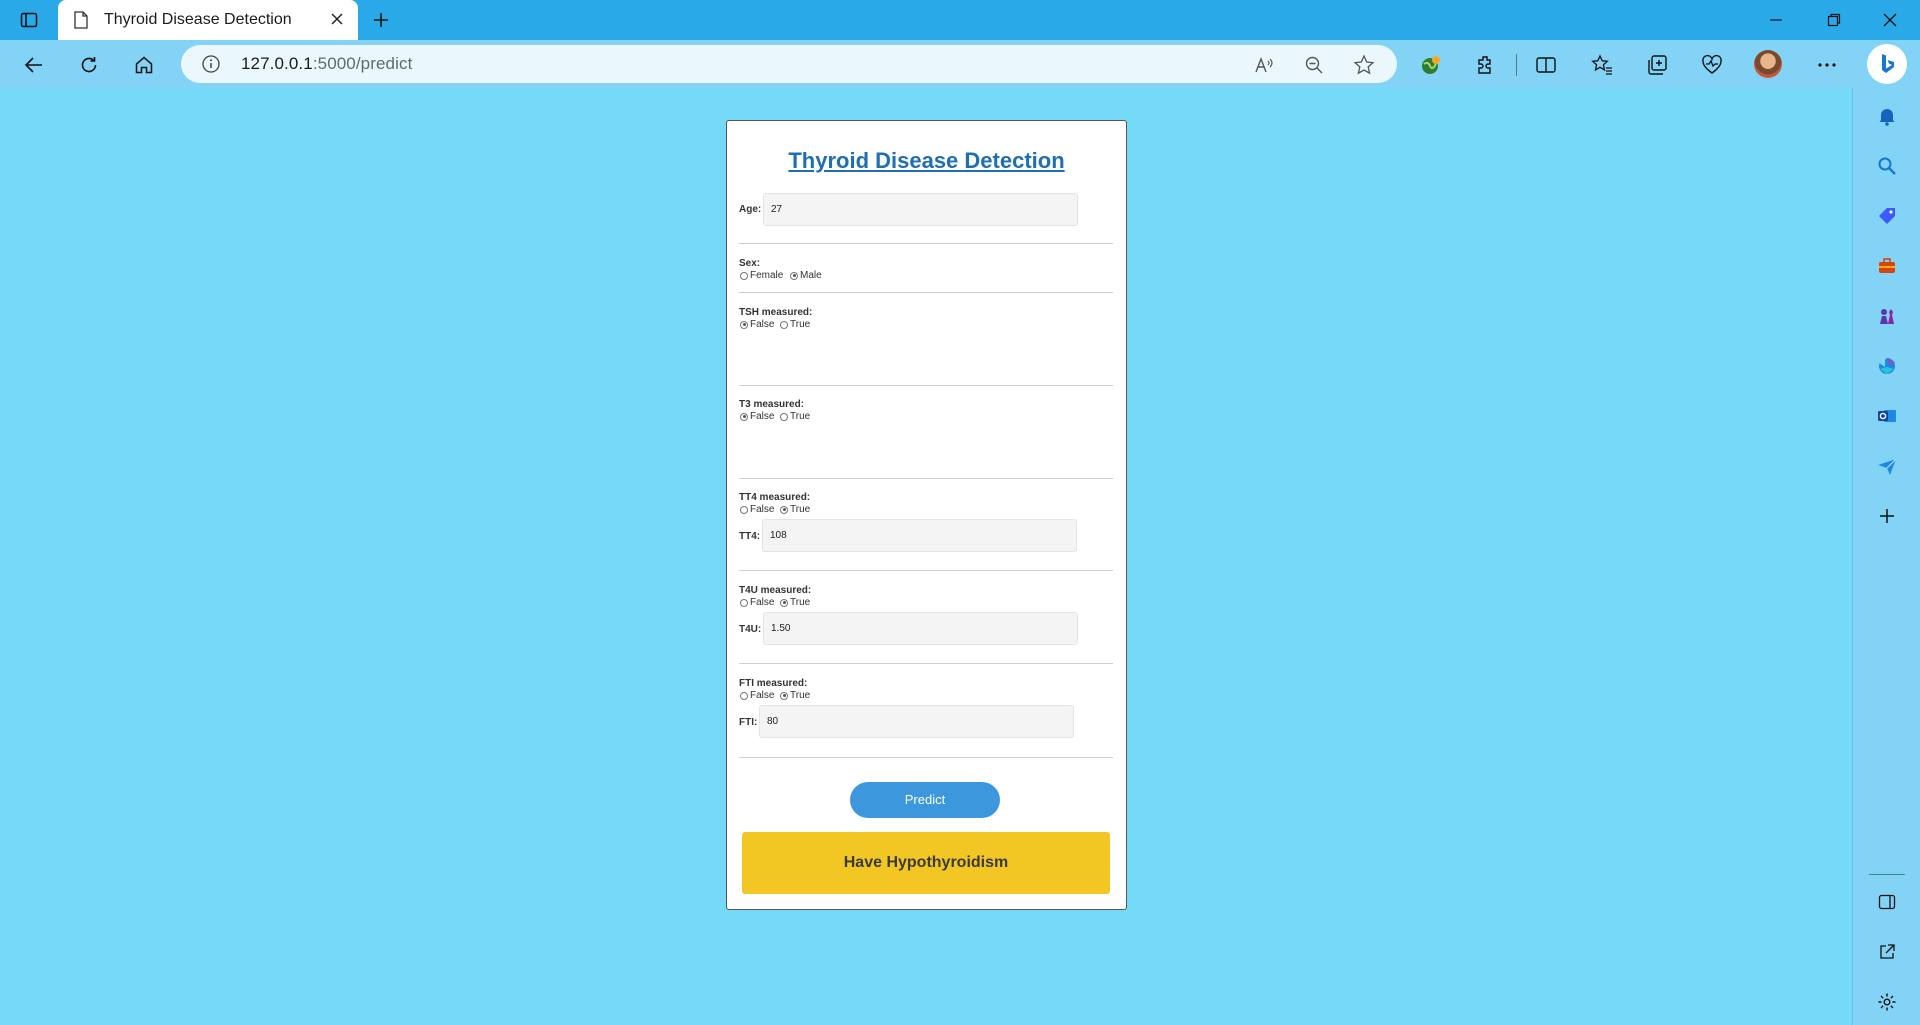 The image size is (1920, 1025). Describe the element at coordinates (1887, 952) in the screenshot. I see `open-external-icon` at that location.